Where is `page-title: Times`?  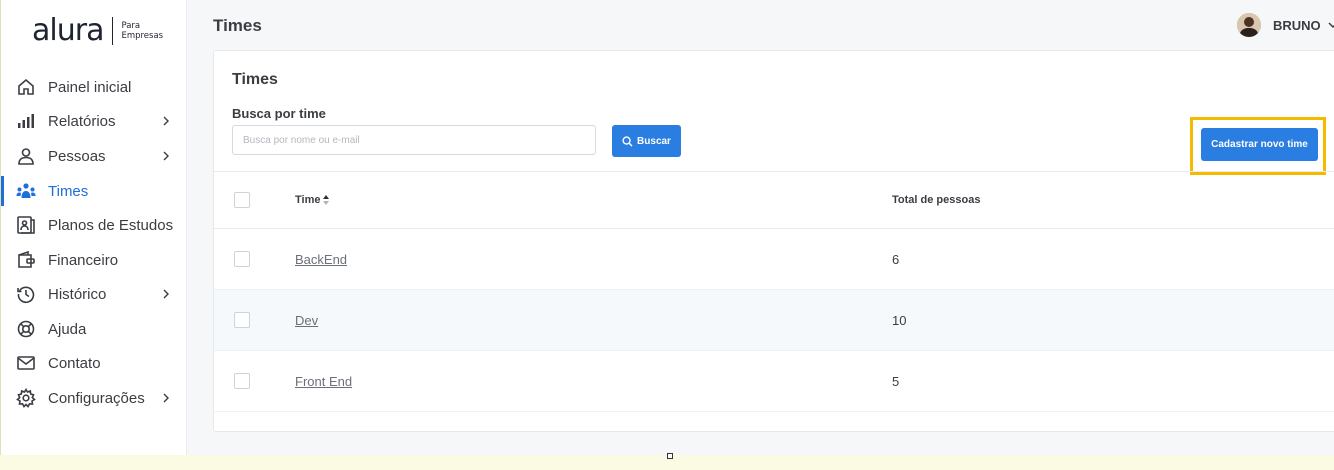
page-title: Times is located at coordinates (237, 25).